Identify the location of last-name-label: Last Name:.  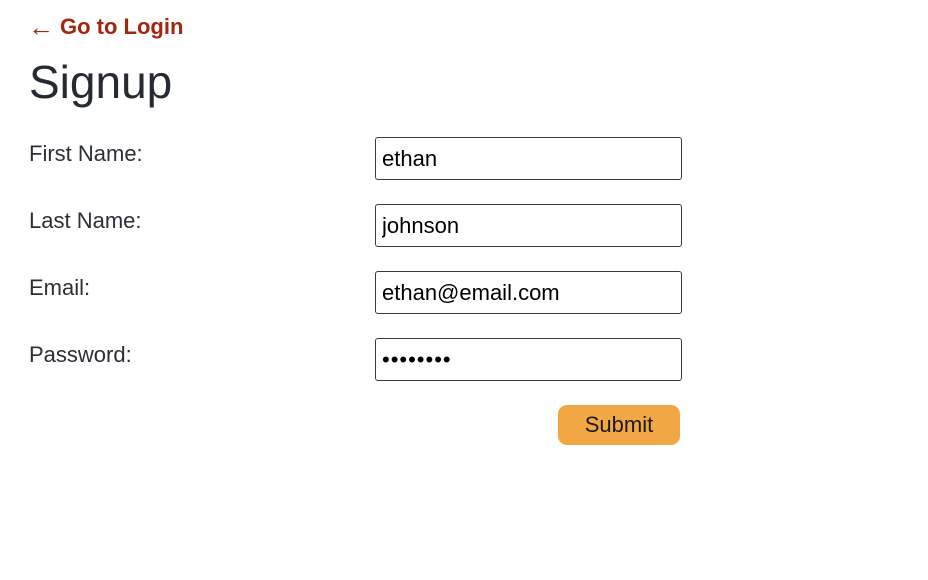
(85, 220).